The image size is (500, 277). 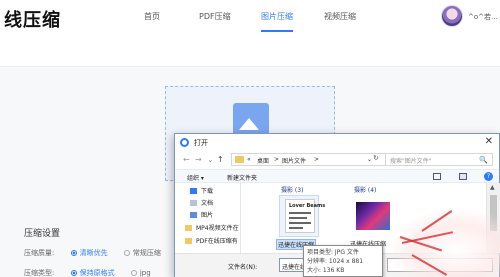 I want to click on navigation-pane: 下载 文档 图片 MP4视频文件在 PDF在线压缩有, so click(x=208, y=218).